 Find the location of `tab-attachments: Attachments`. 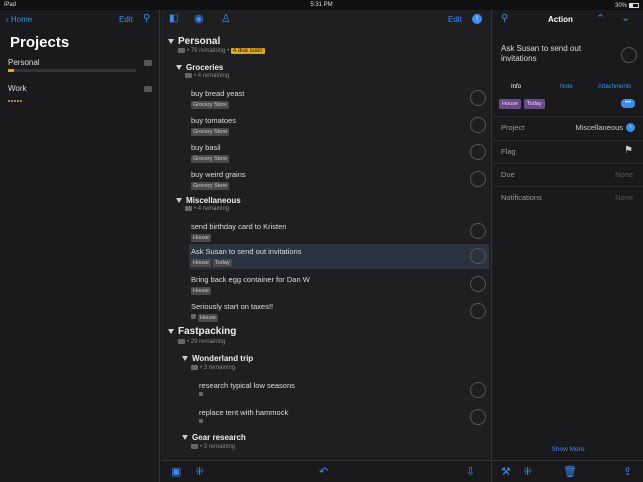

tab-attachments: Attachments is located at coordinates (614, 87).